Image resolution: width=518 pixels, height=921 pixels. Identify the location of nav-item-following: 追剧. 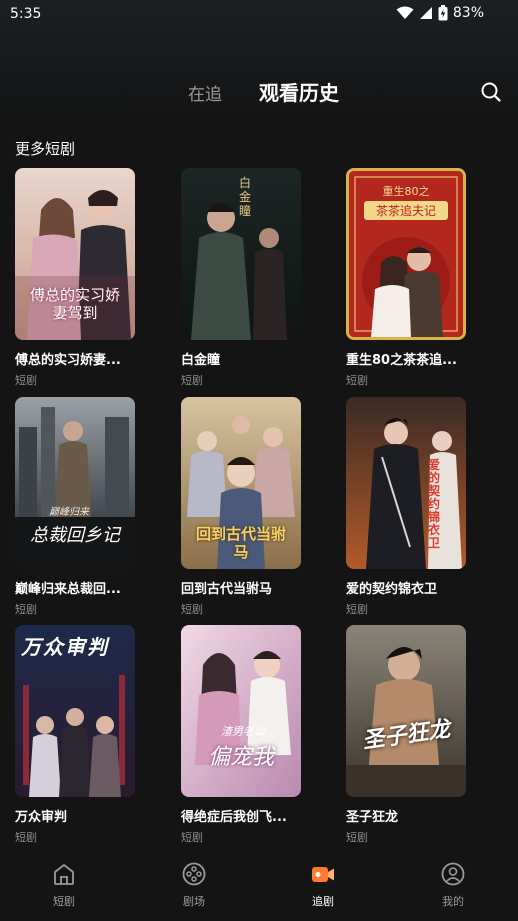
(323, 885).